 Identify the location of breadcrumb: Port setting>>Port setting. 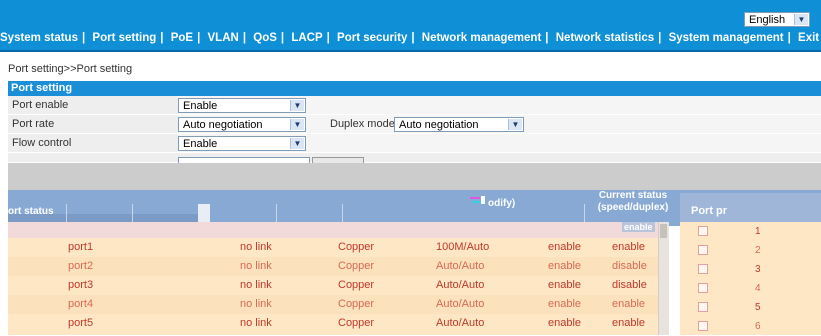
(70, 69).